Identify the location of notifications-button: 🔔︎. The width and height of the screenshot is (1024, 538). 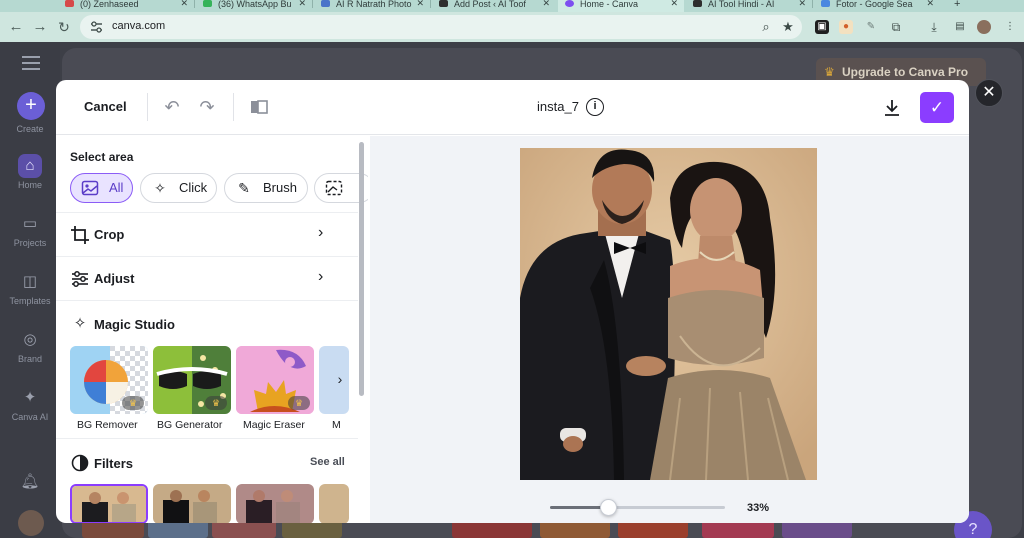
(30, 482).